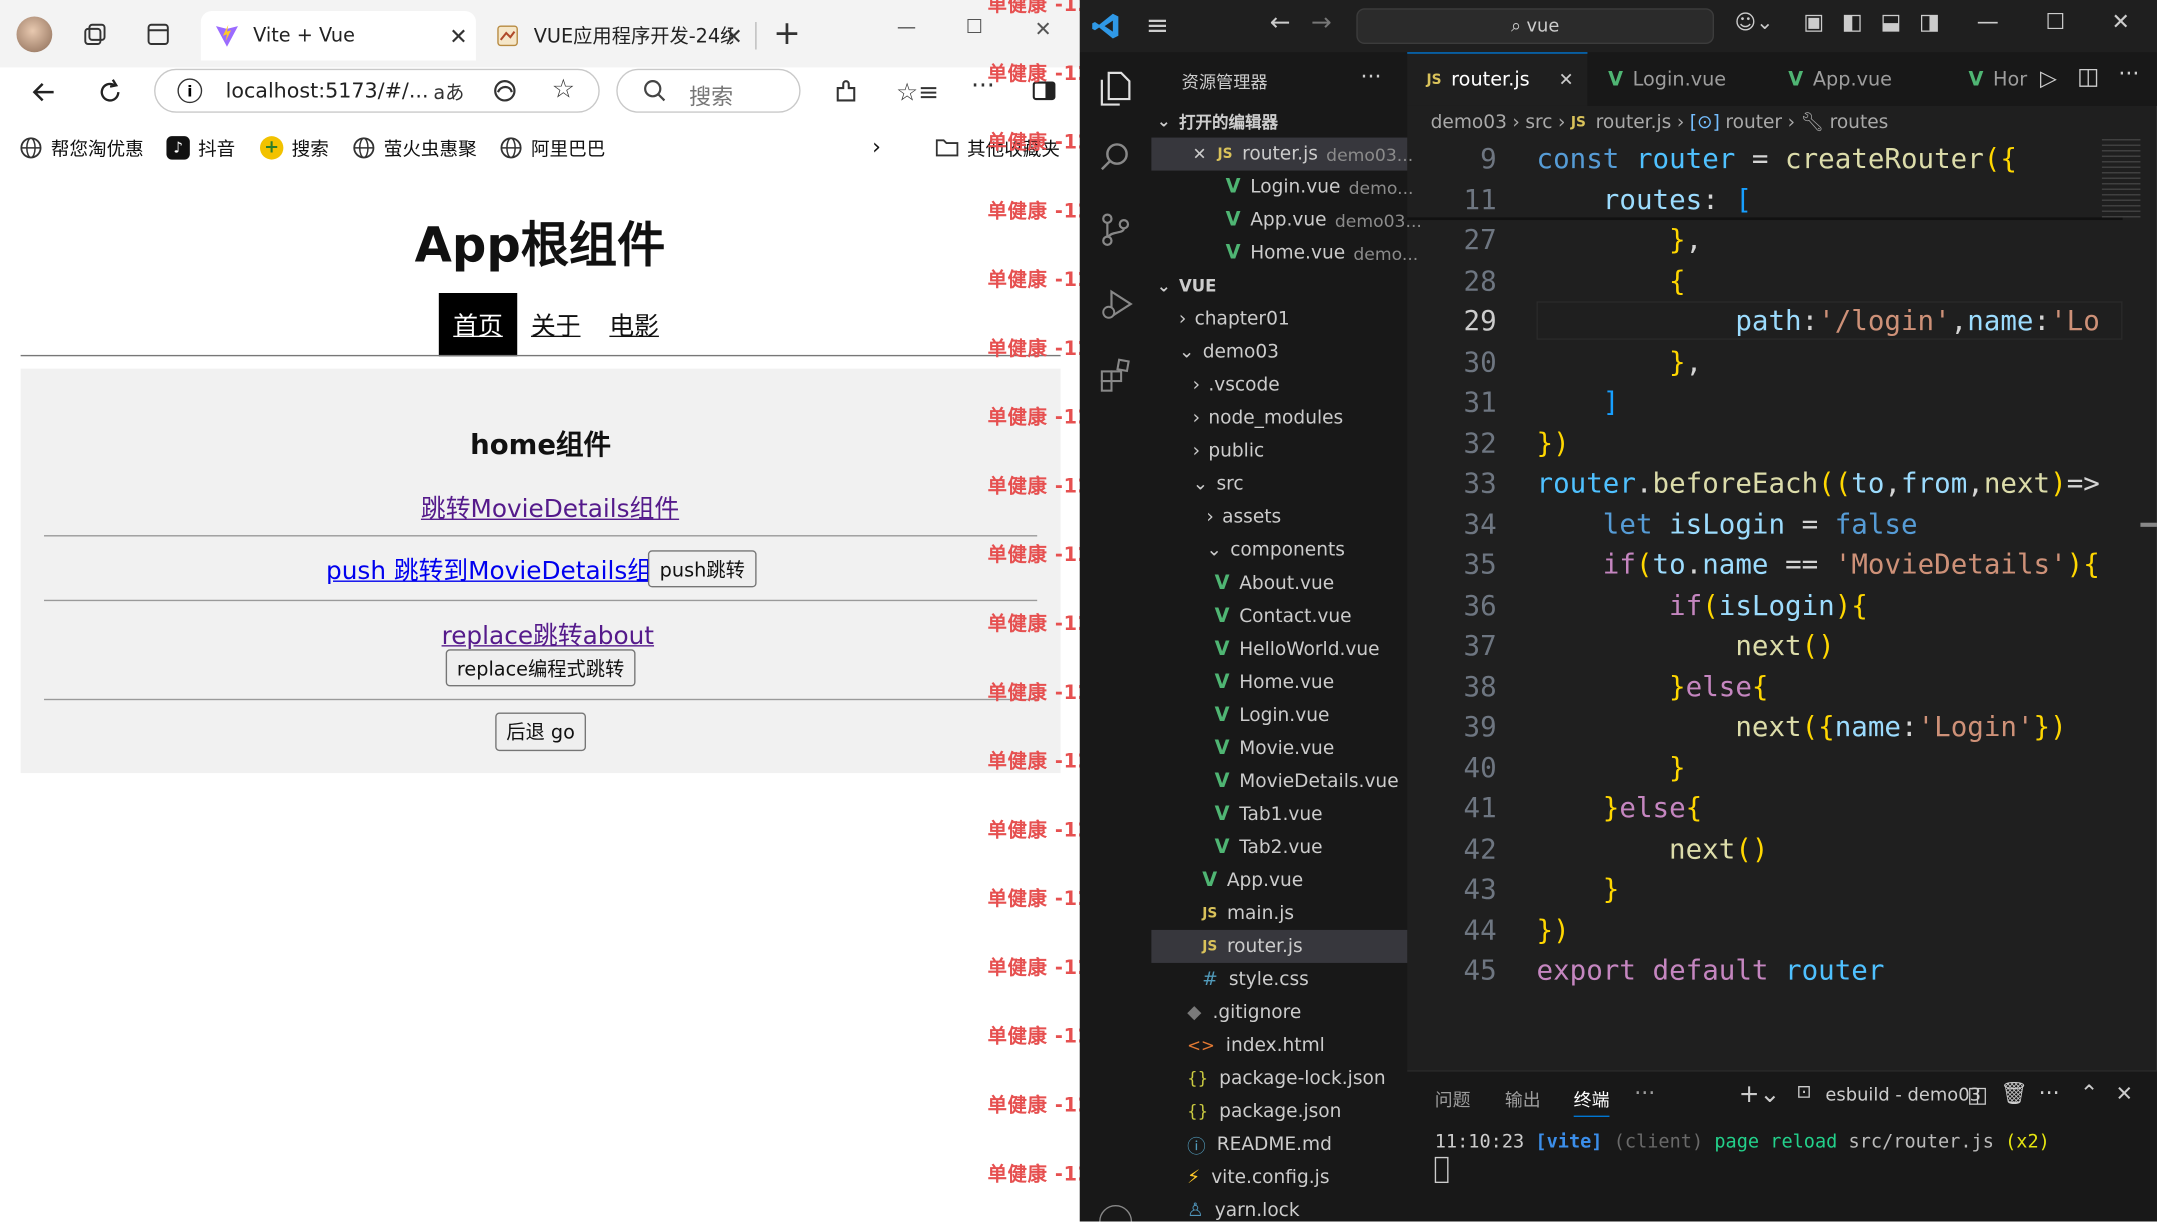 The width and height of the screenshot is (2157, 1222). I want to click on more-icon: ···, so click(2128, 74).